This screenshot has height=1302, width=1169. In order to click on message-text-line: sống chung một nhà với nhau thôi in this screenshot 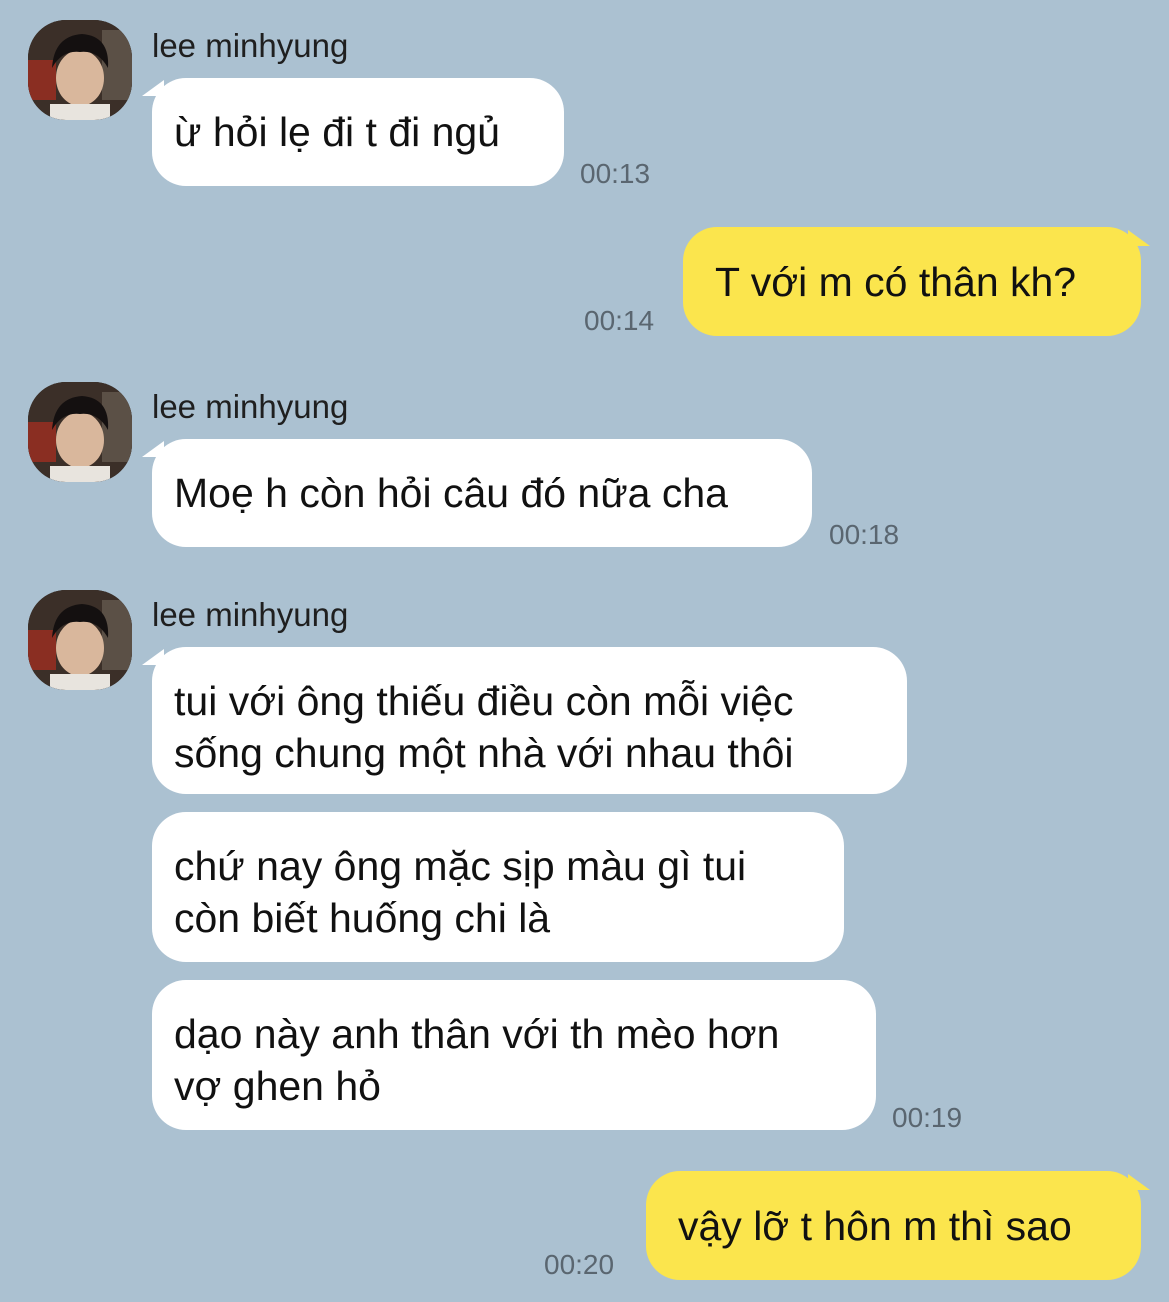, I will do `click(484, 753)`.